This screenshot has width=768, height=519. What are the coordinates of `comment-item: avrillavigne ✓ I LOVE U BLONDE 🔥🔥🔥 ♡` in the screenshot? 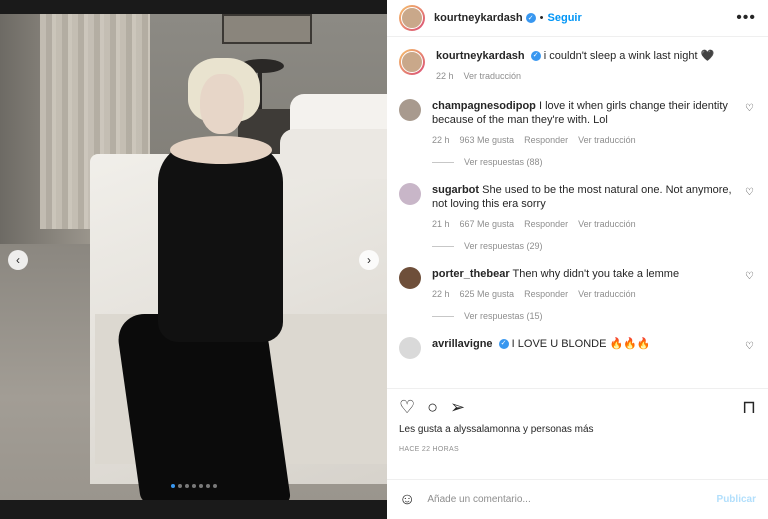 It's located at (577, 348).